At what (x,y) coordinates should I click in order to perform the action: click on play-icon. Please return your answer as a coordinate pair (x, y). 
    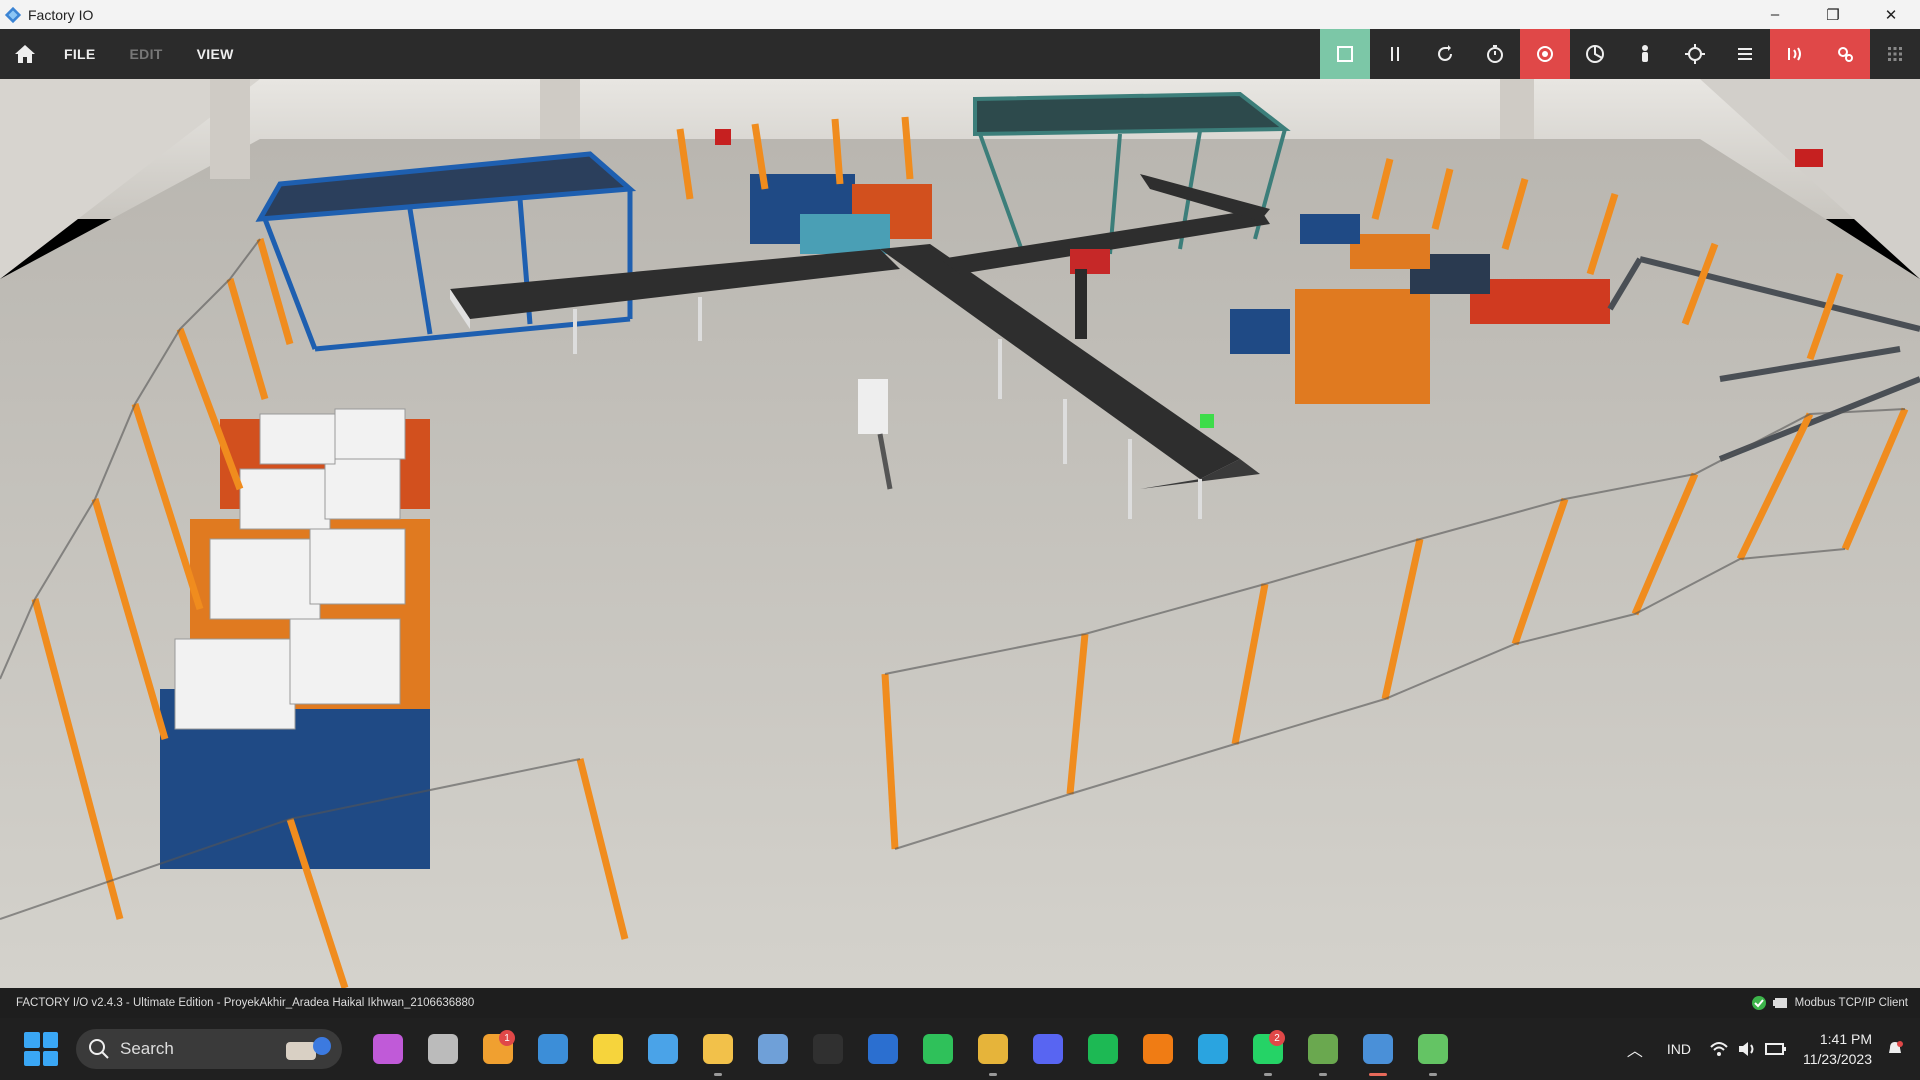
    Looking at the image, I should click on (1345, 54).